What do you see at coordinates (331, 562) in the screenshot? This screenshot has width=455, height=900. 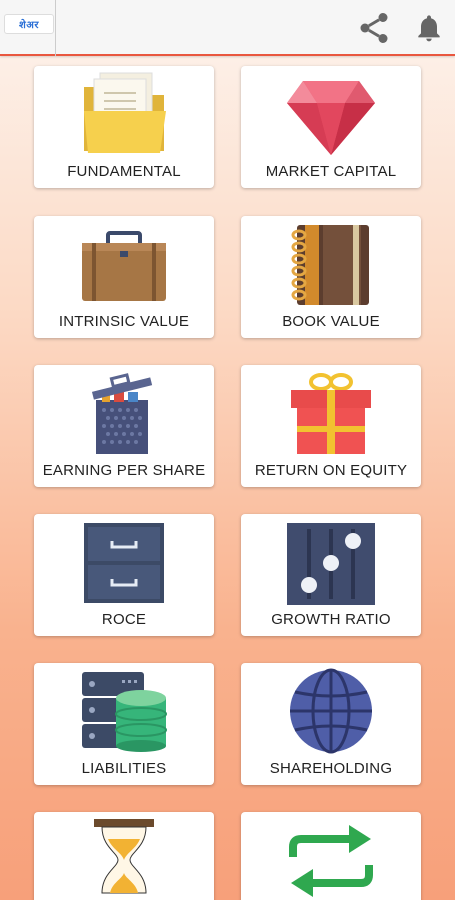 I see `sliders-icon` at bounding box center [331, 562].